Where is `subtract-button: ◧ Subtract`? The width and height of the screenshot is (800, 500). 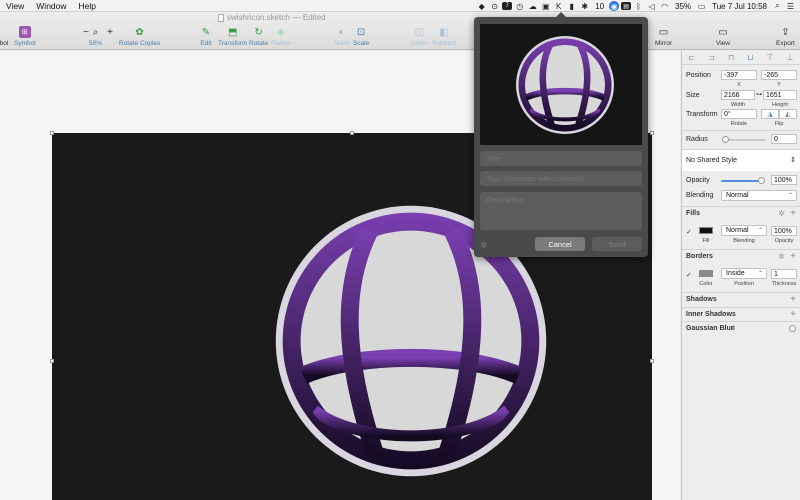 subtract-button: ◧ Subtract is located at coordinates (444, 37).